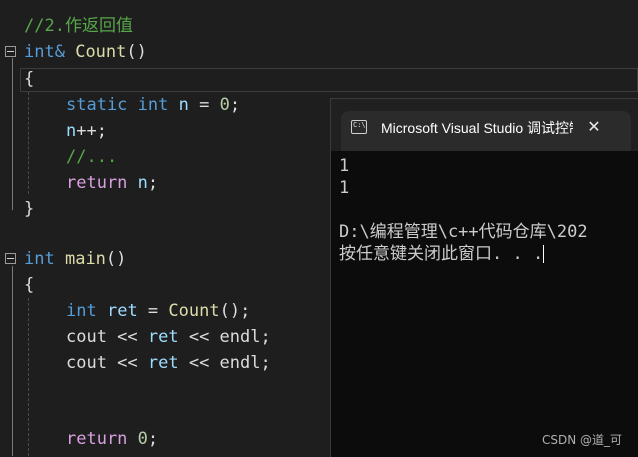 This screenshot has height=457, width=638. I want to click on indent-guide-count, so click(29, 143).